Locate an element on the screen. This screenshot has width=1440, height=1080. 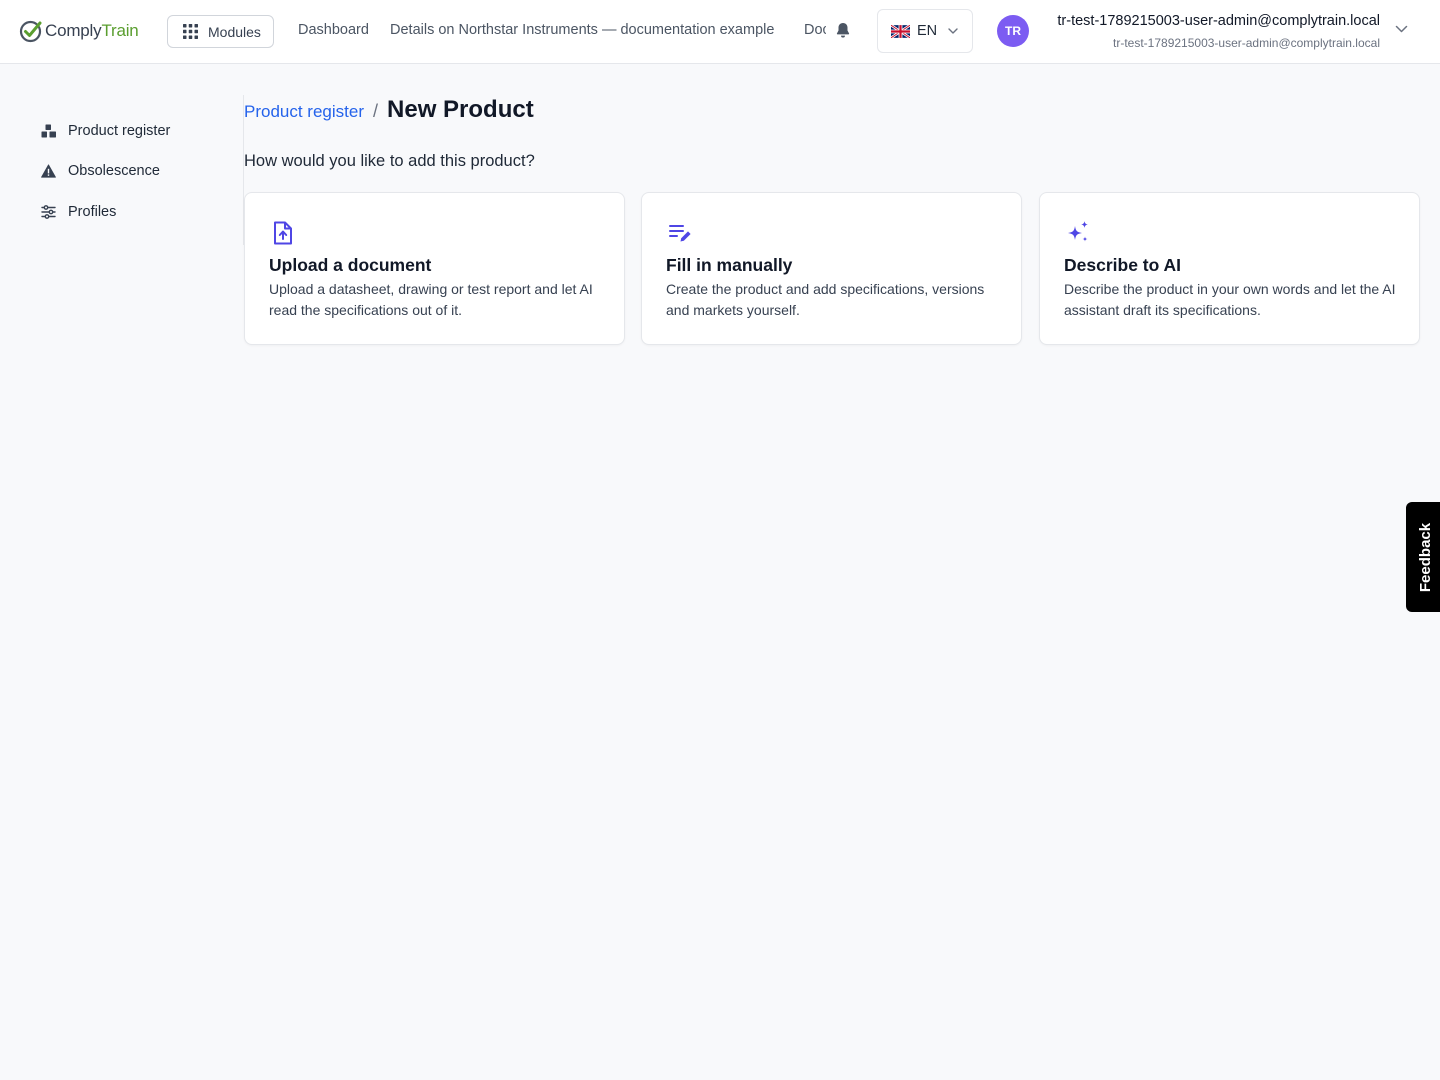
feedback-tab: Feedback is located at coordinates (1423, 557).